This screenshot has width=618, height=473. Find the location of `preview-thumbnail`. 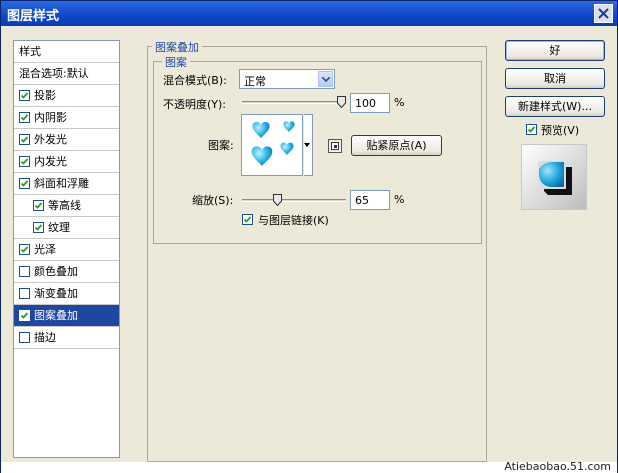

preview-thumbnail is located at coordinates (554, 177).